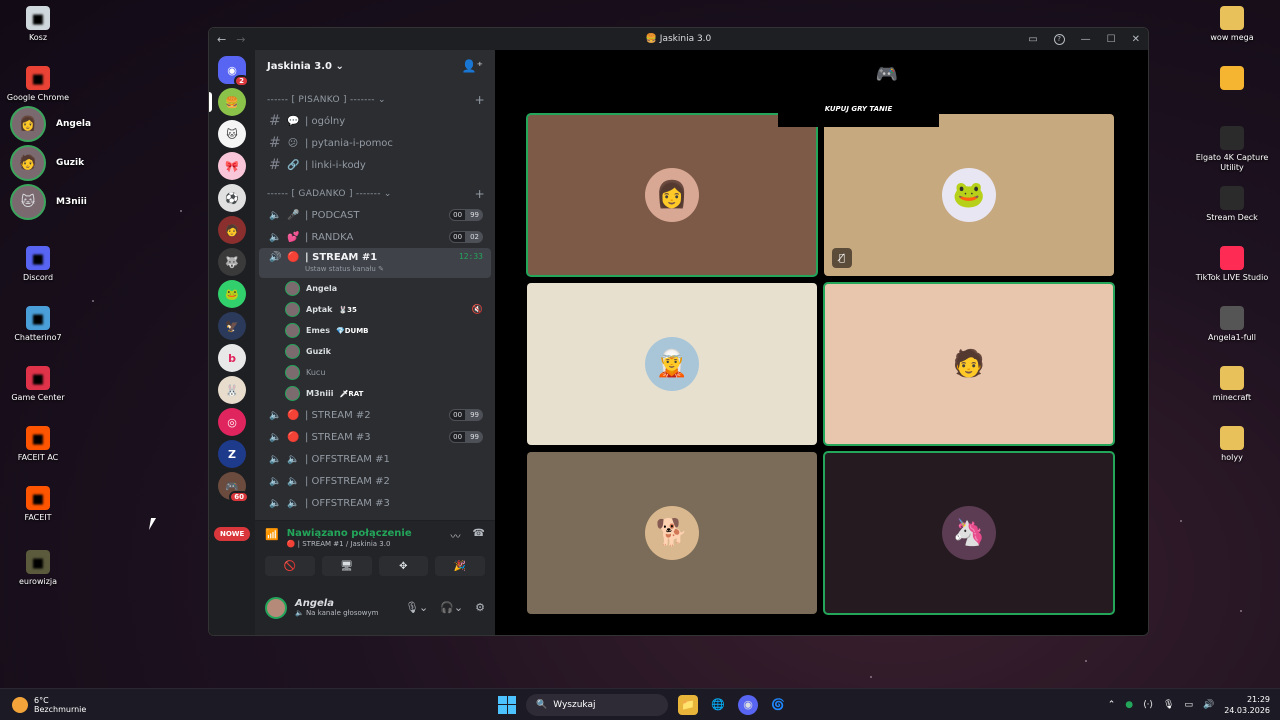 The height and width of the screenshot is (720, 1280). Describe the element at coordinates (375, 66) in the screenshot. I see `guild-header: Jaskinia 3.0 ⌄ 👤⁺` at that location.